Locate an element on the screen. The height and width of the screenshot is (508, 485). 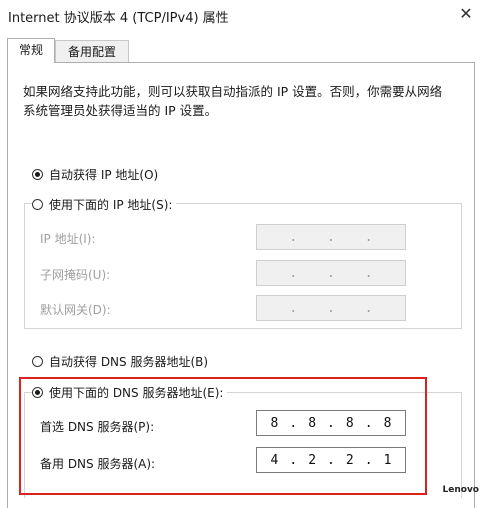
dns-manual-option: 使用下面的 DNS 服务器地址(E): is located at coordinates (130, 392).